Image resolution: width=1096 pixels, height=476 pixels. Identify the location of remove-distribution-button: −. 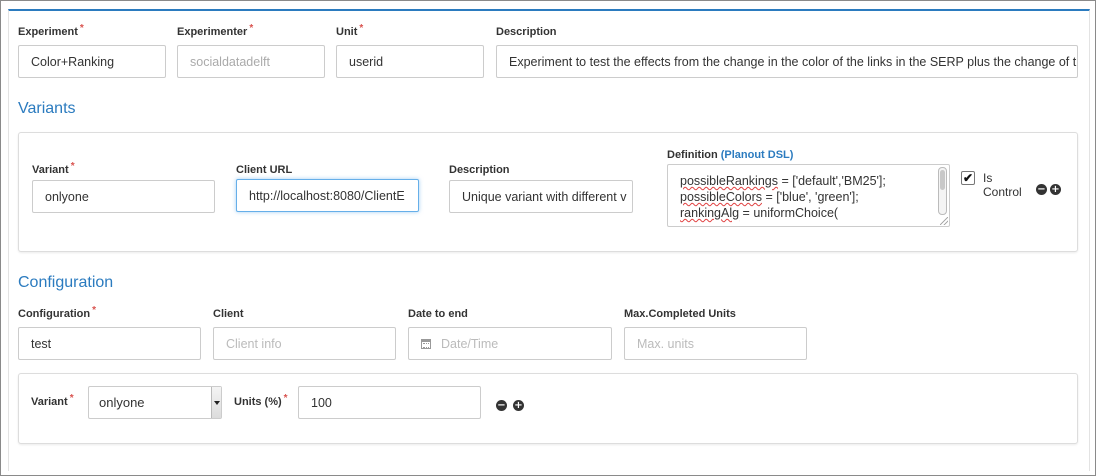
(501, 405).